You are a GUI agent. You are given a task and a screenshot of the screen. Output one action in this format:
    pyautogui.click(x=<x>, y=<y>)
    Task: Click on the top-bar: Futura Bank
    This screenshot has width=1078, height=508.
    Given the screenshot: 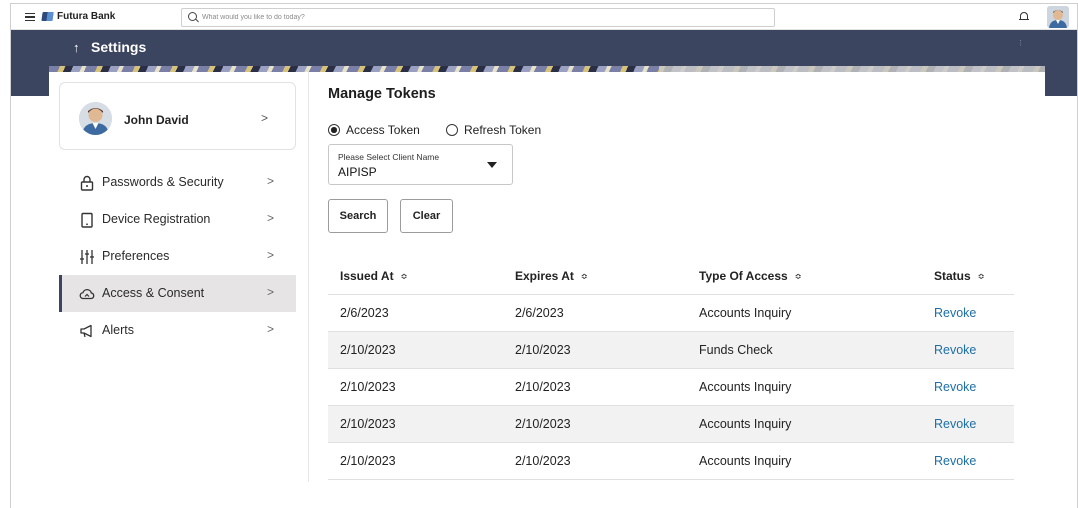 What is the action you would take?
    pyautogui.click(x=544, y=17)
    